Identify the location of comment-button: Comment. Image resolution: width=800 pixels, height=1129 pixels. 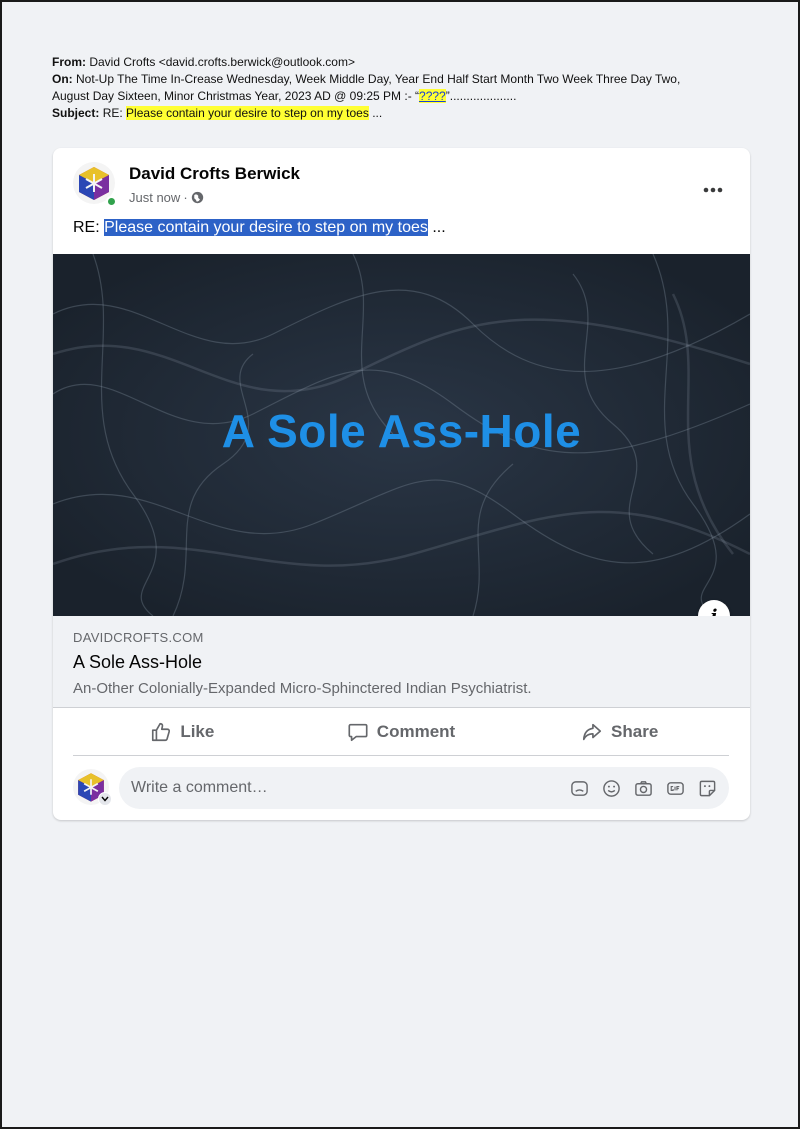
(401, 731).